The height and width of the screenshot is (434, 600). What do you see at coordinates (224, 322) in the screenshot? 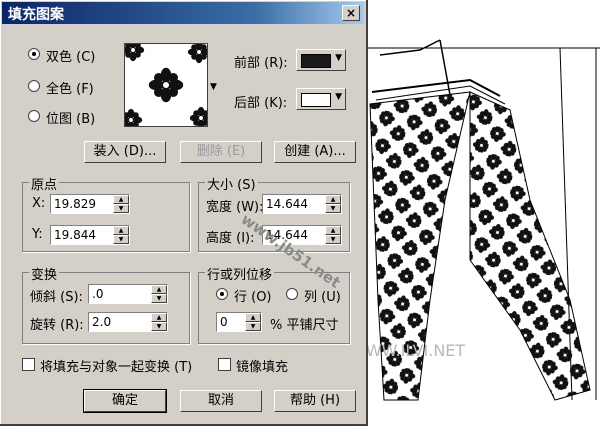
I see `offset-value: 0` at bounding box center [224, 322].